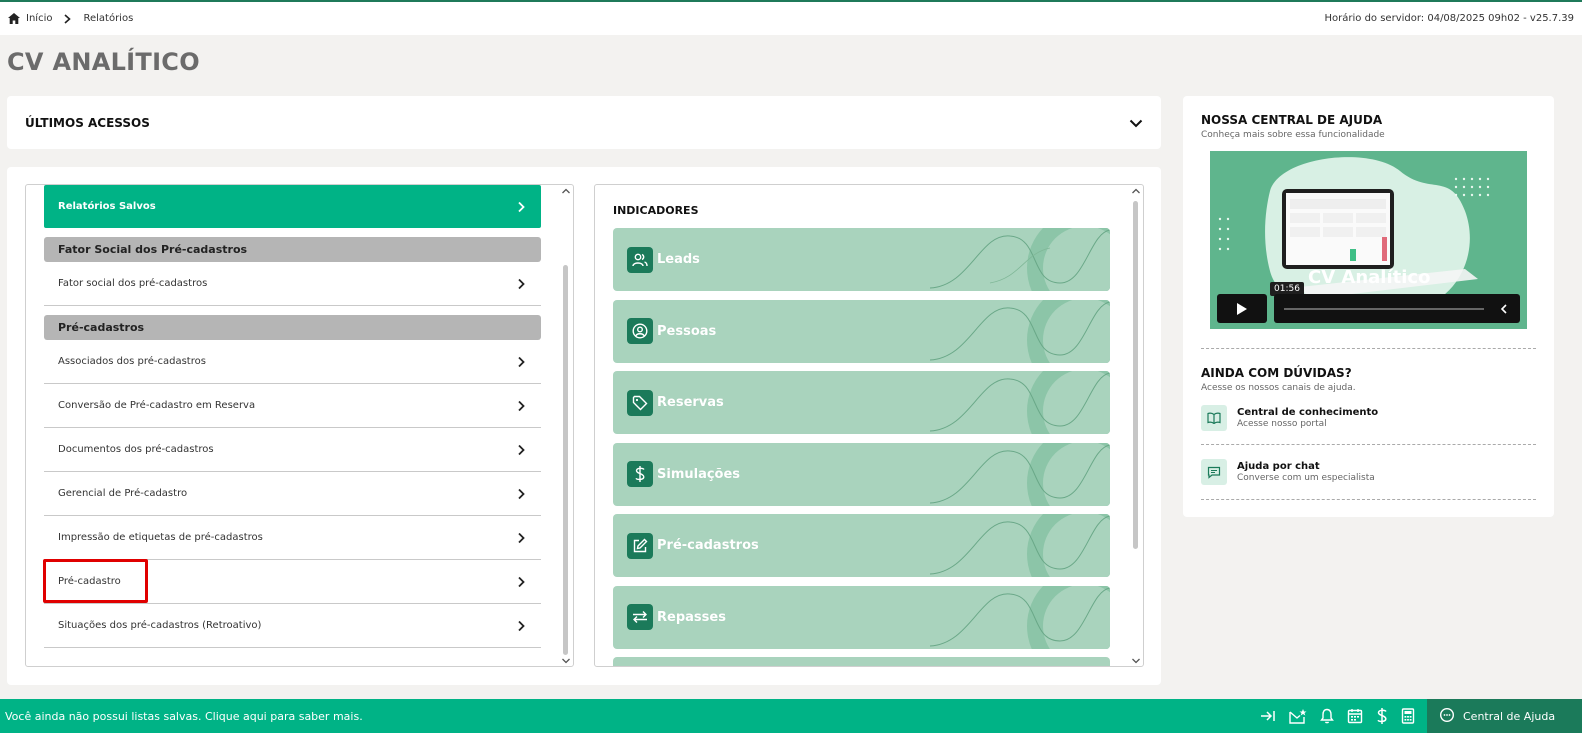 This screenshot has height=733, width=1582. Describe the element at coordinates (157, 405) in the screenshot. I see `list-item-label: Conversão de Pré-cadastro em Reserva` at that location.